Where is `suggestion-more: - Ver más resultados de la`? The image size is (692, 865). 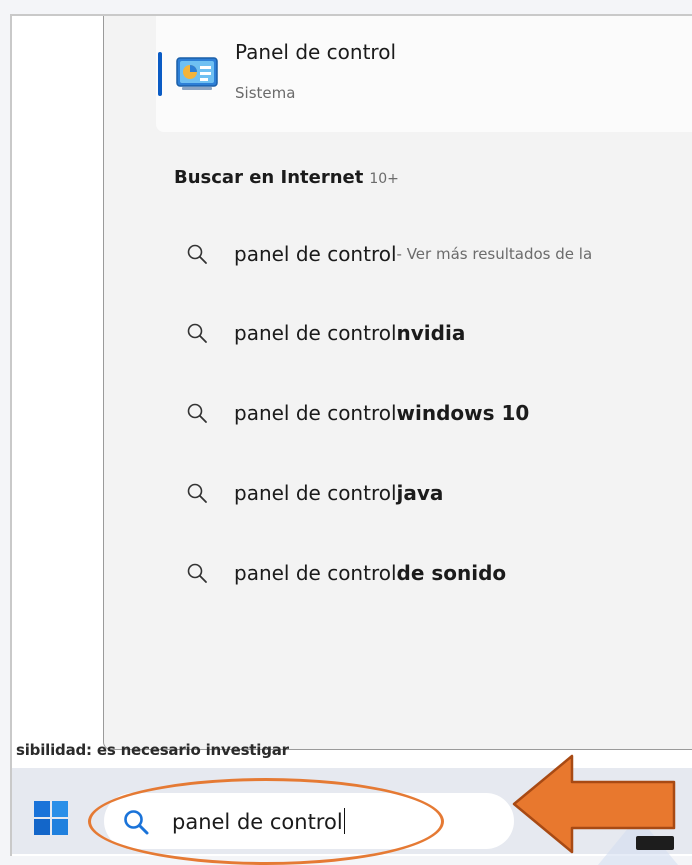
suggestion-more: - Ver más resultados de la is located at coordinates (494, 254).